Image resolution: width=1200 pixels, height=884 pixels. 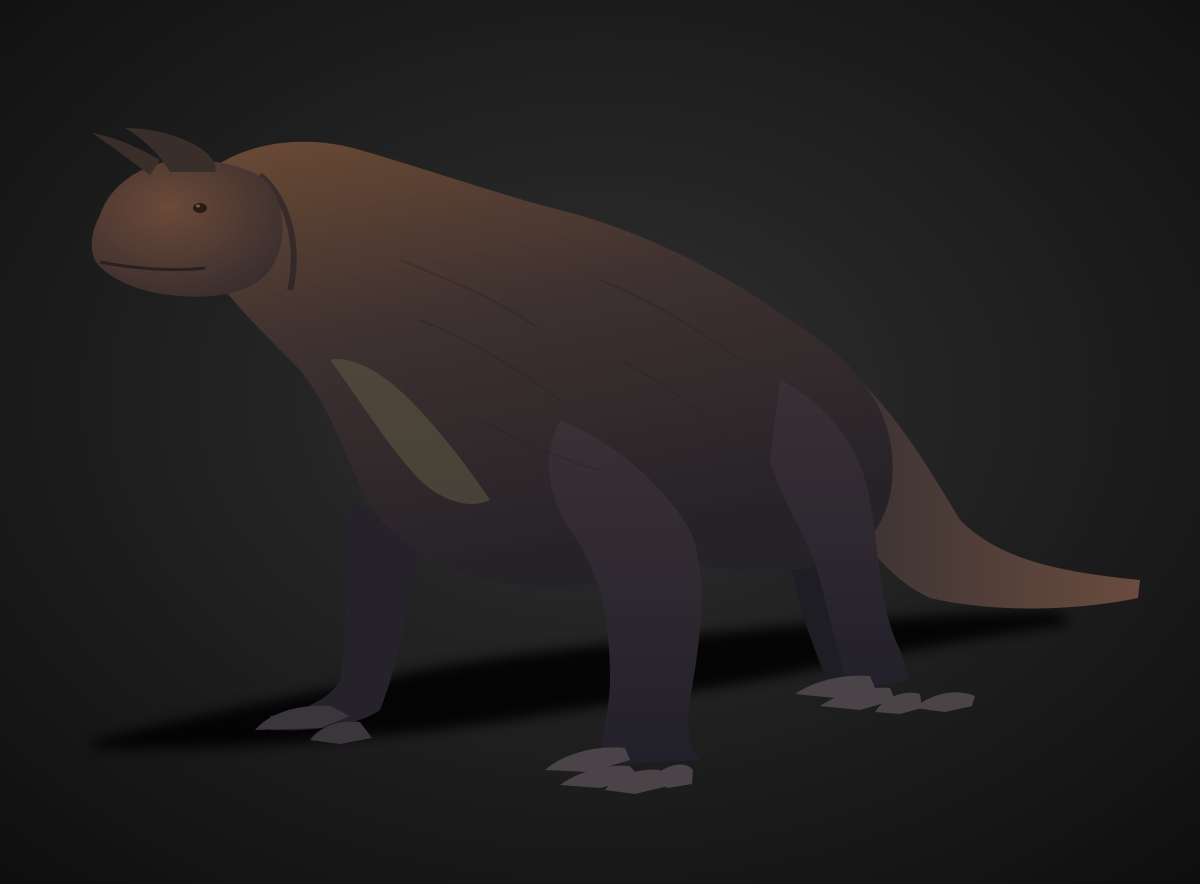 I want to click on eye, so click(x=200, y=208).